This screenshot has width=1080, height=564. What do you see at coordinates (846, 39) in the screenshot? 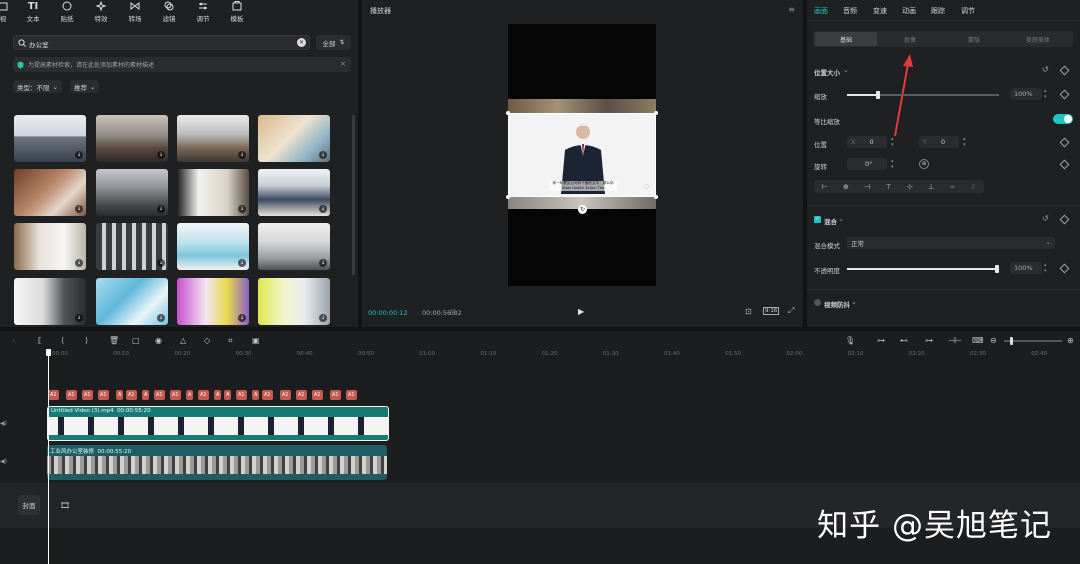
I see `subtab-basic: 基础` at bounding box center [846, 39].